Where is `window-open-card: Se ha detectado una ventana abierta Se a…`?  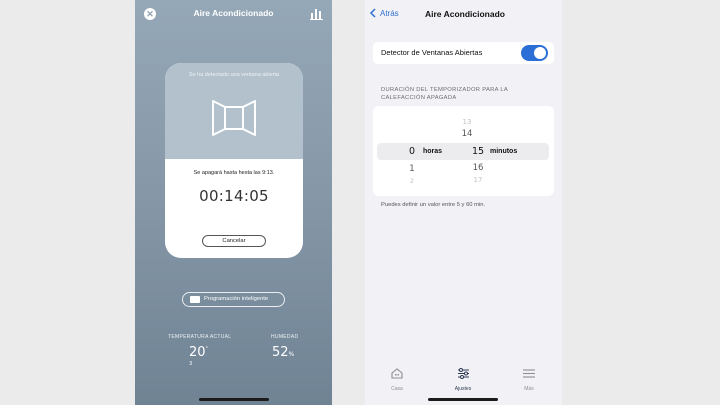 window-open-card: Se ha detectado una ventana abierta Se a… is located at coordinates (234, 160).